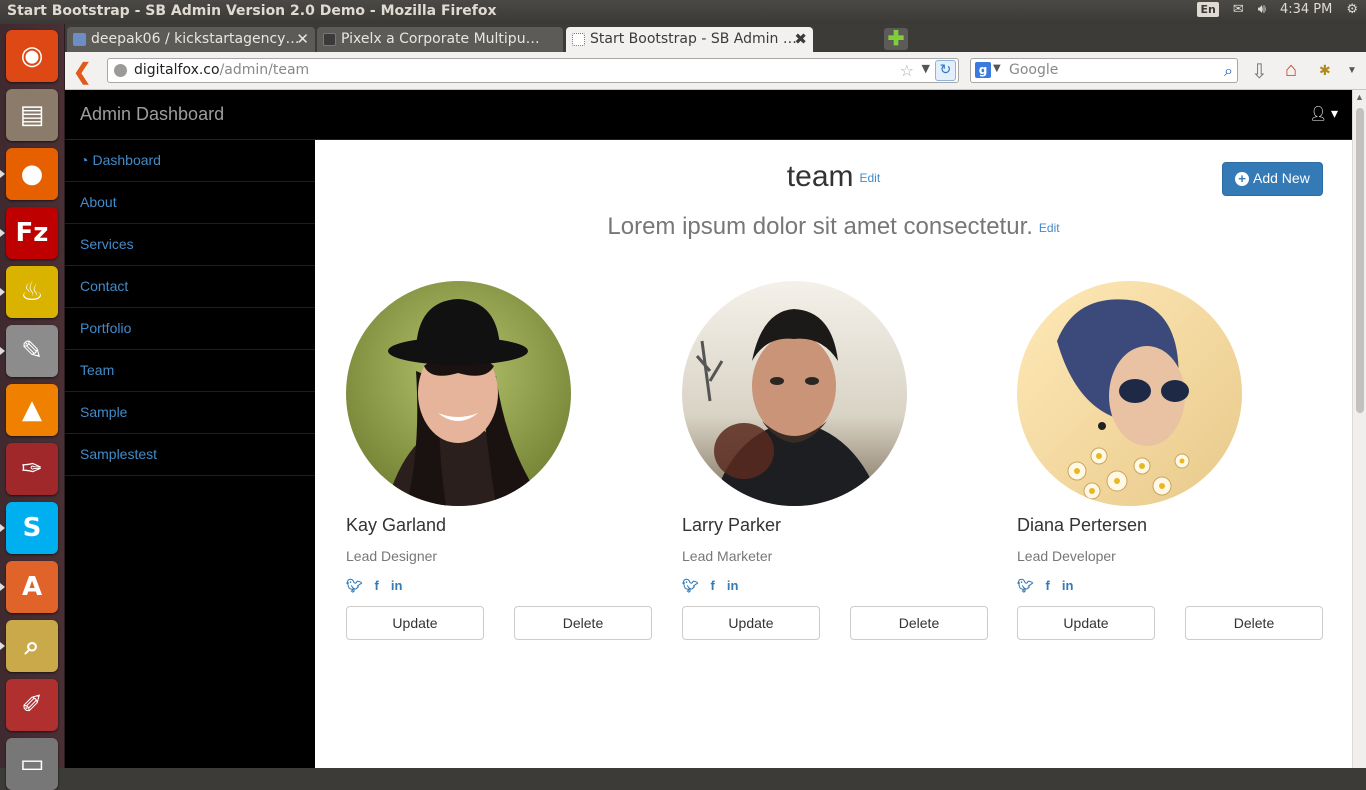 The width and height of the screenshot is (1366, 790). Describe the element at coordinates (32, 174) in the screenshot. I see `firefox-icon: ●` at that location.